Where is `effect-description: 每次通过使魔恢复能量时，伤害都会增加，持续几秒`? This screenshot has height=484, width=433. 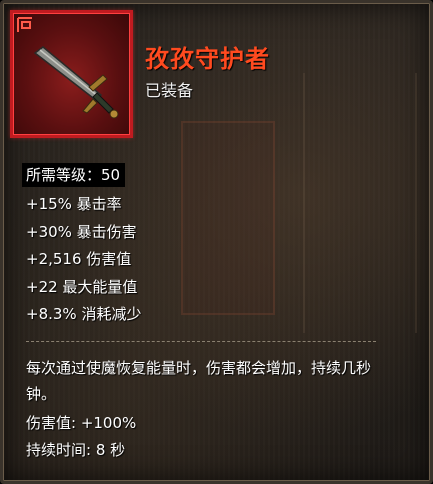
effect-description: 每次通过使魔恢复能量时，伤害都会增加，持续几秒 is located at coordinates (199, 368).